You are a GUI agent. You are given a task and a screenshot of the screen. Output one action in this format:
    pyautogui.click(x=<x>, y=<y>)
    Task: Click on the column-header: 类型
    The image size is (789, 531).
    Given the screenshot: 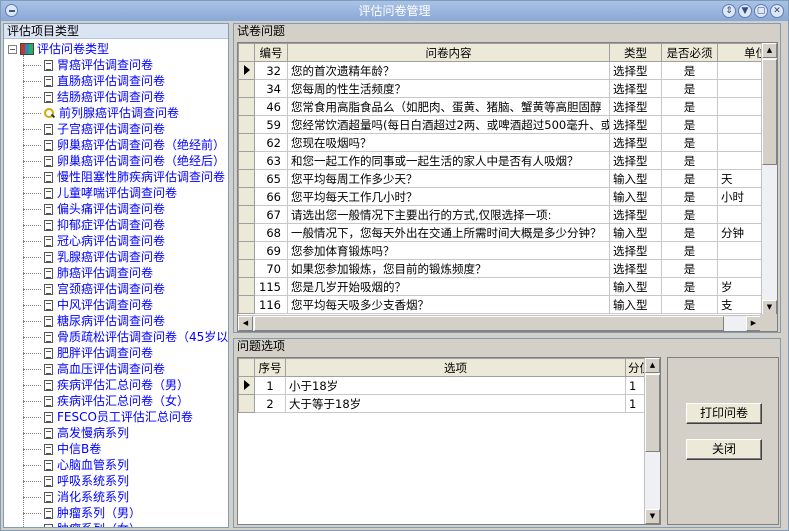 What is the action you would take?
    pyautogui.click(x=635, y=52)
    